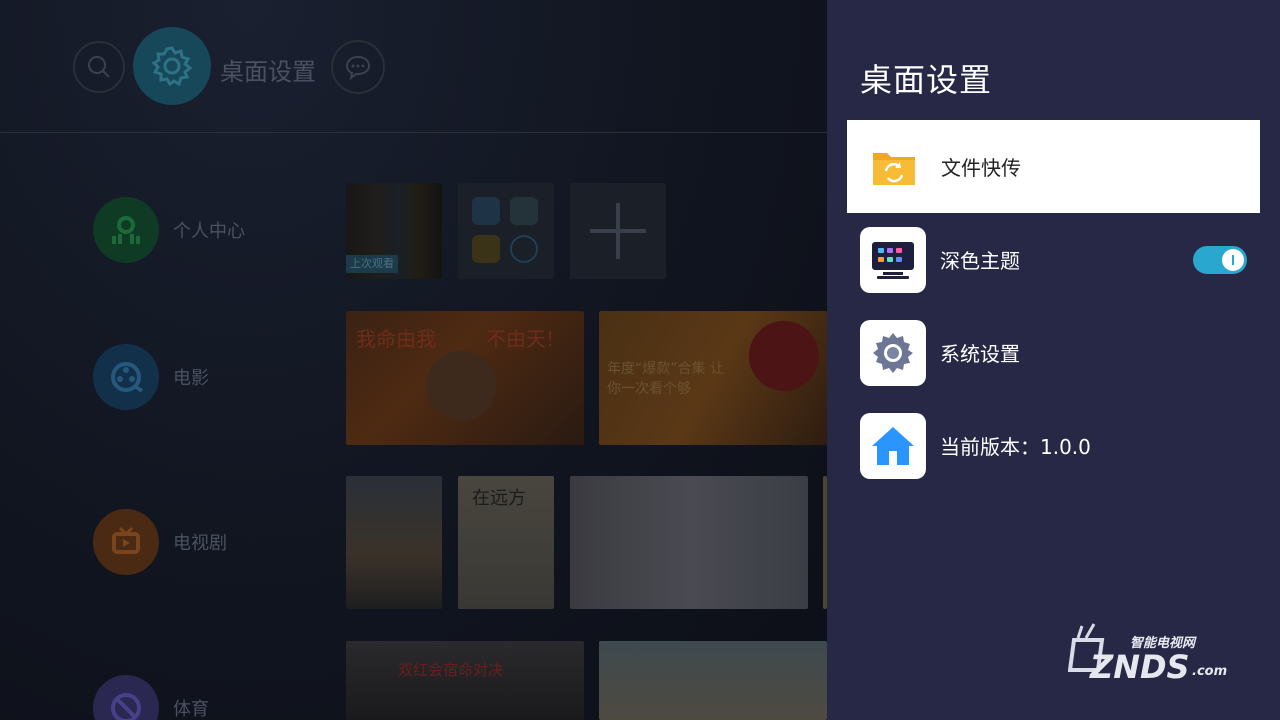 This screenshot has height=720, width=1280. What do you see at coordinates (169, 230) in the screenshot?
I see `sidebar-item-profile: 个人中心` at bounding box center [169, 230].